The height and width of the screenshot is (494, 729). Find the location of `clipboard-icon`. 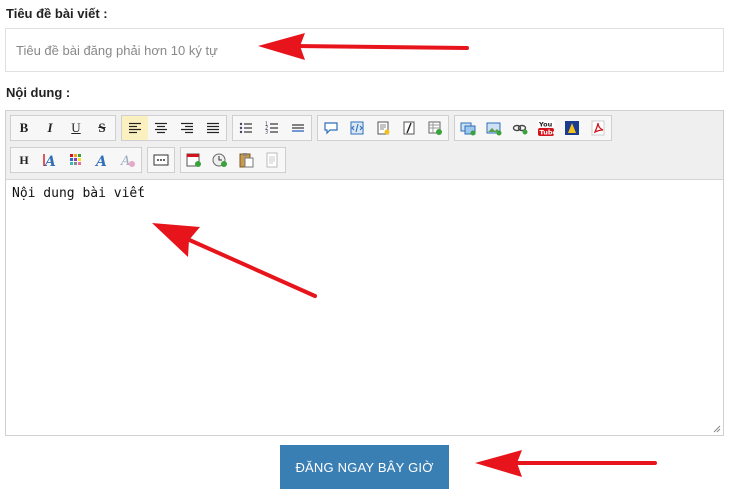

clipboard-icon is located at coordinates (246, 160).